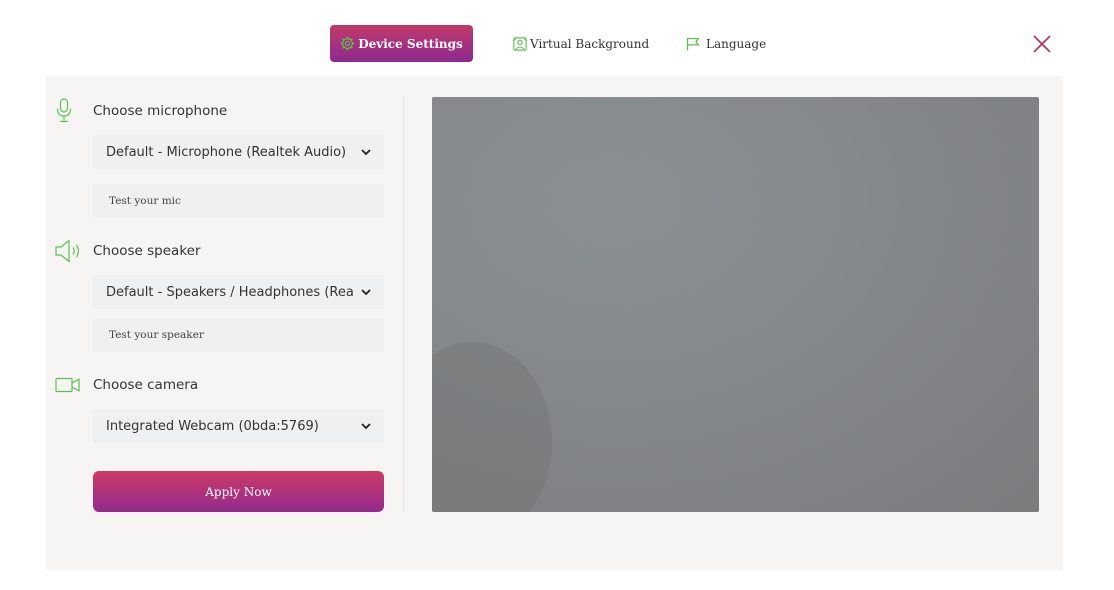 Image resolution: width=1114 pixels, height=590 pixels. Describe the element at coordinates (410, 43) in the screenshot. I see `tab-device-settings-label: Device Settings` at that location.